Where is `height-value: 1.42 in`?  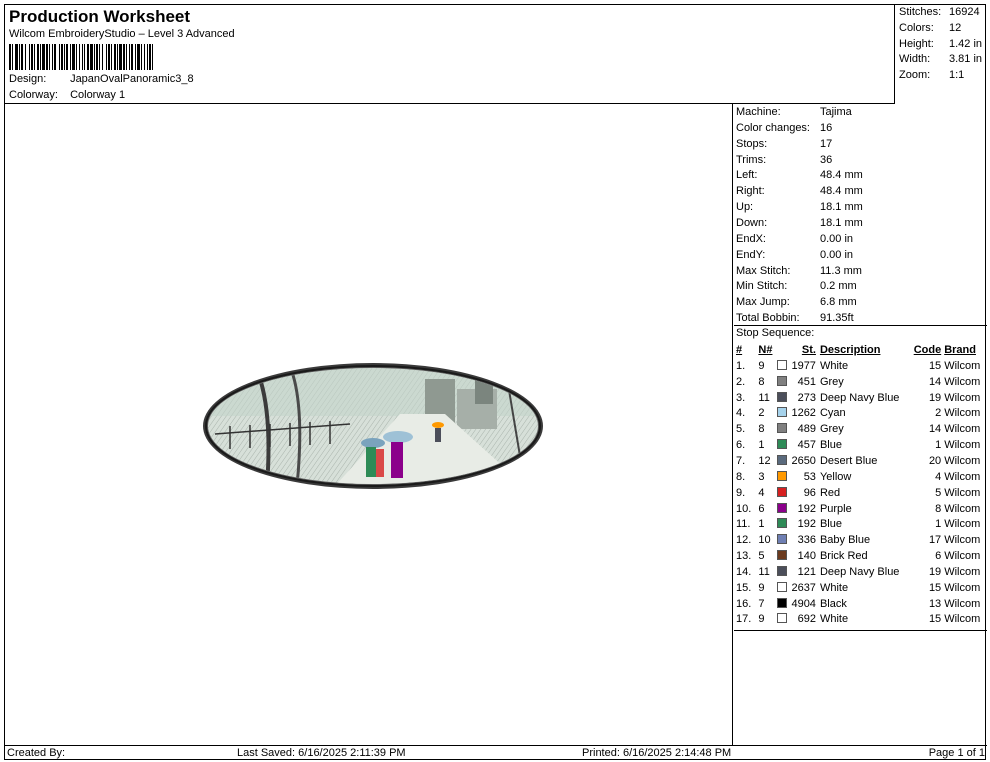 height-value: 1.42 in is located at coordinates (966, 44).